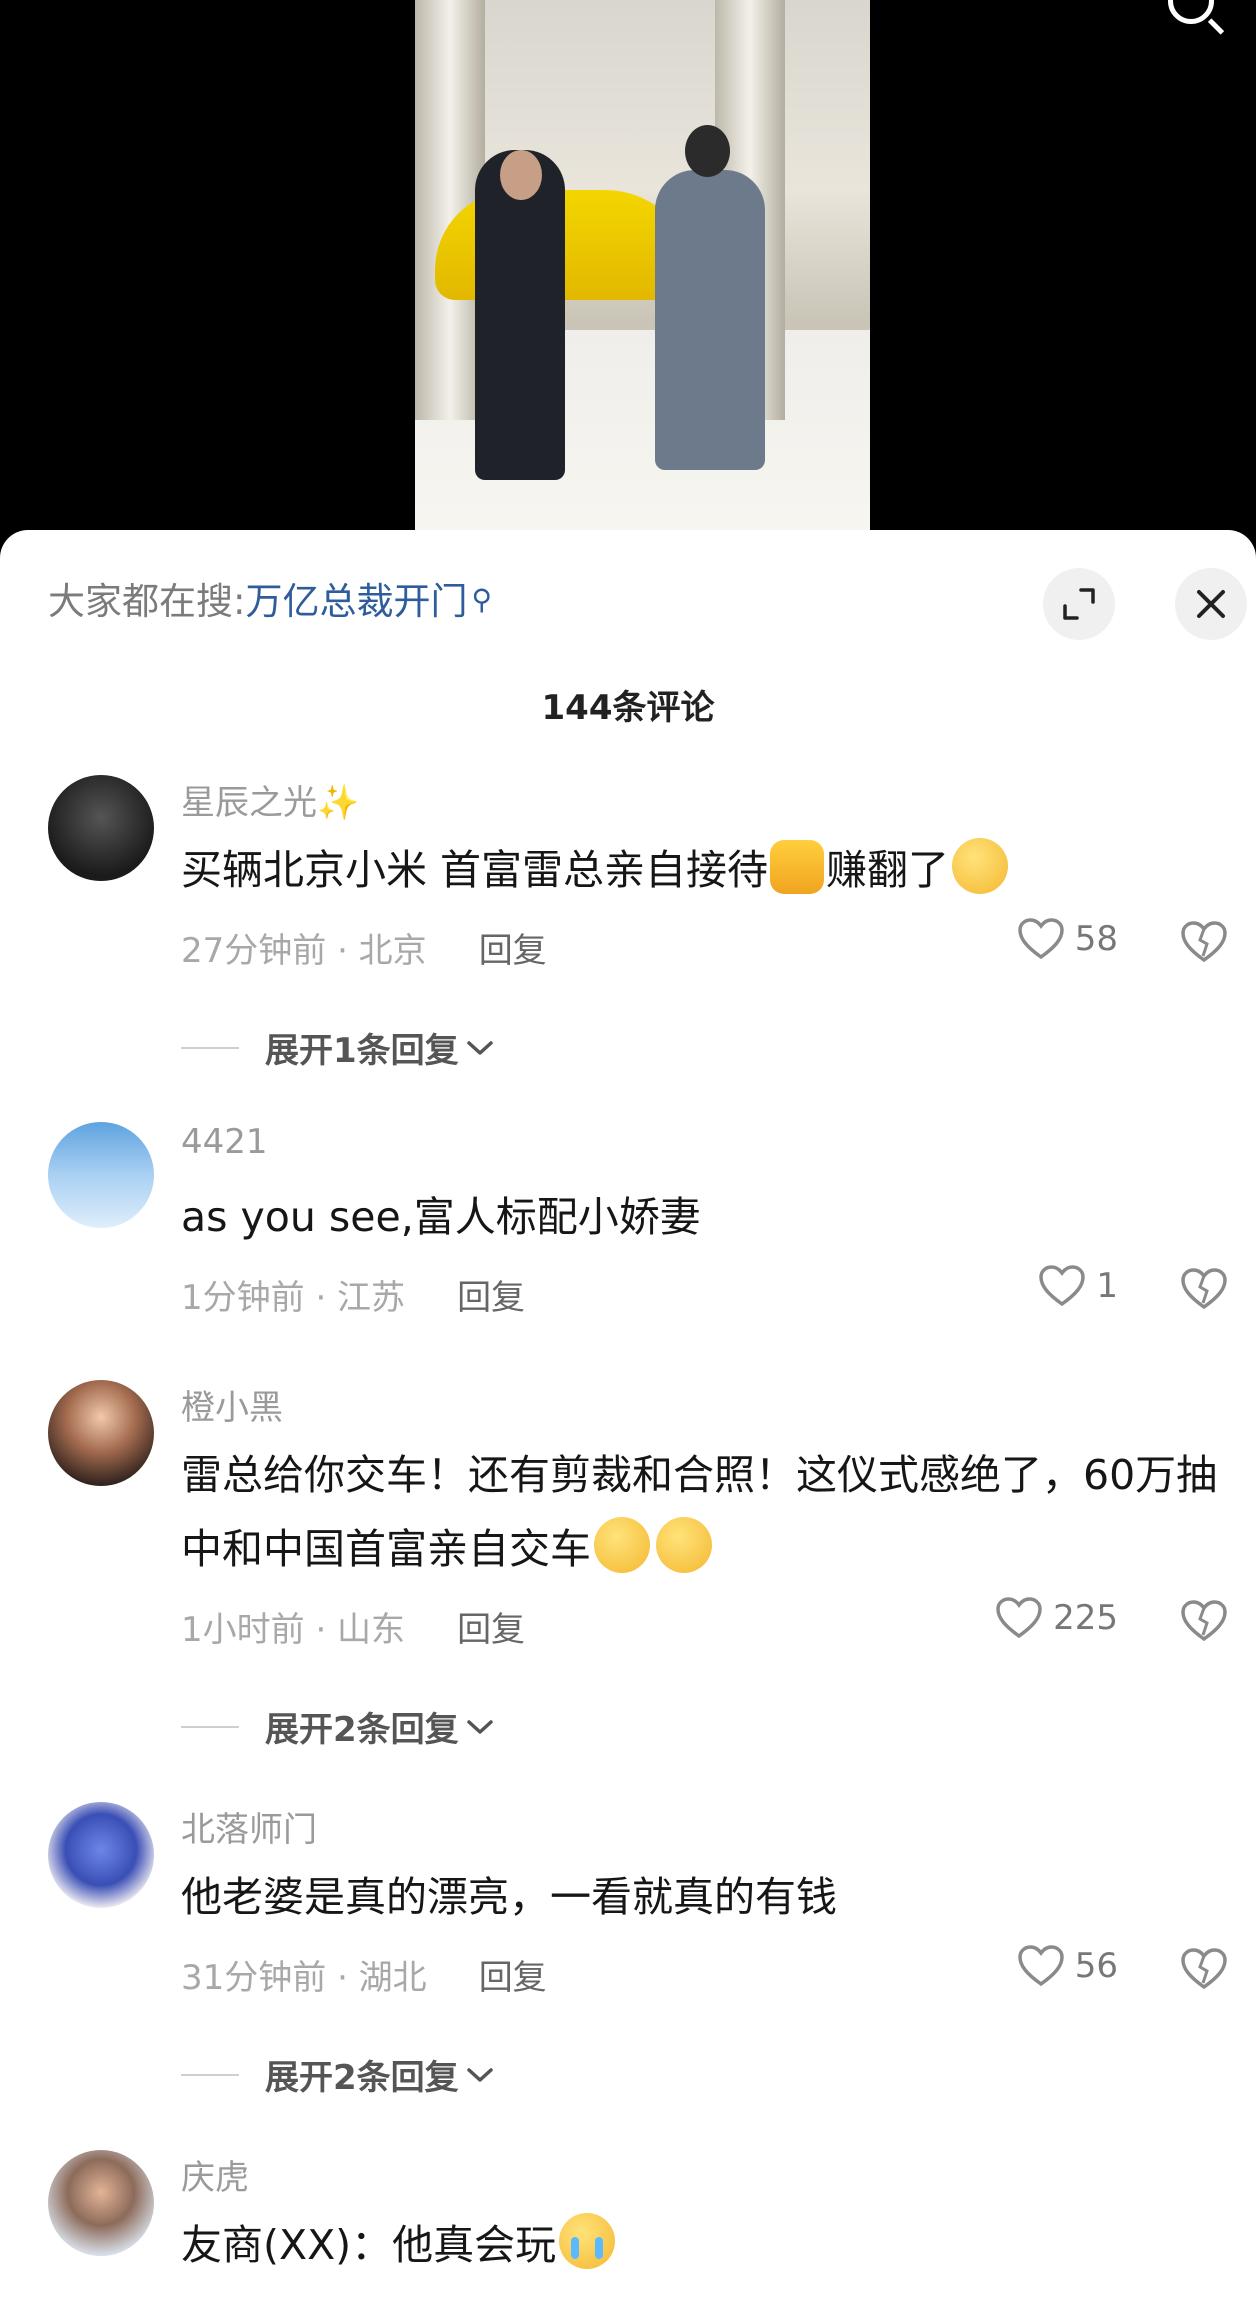  I want to click on expand-icon, so click(1079, 604).